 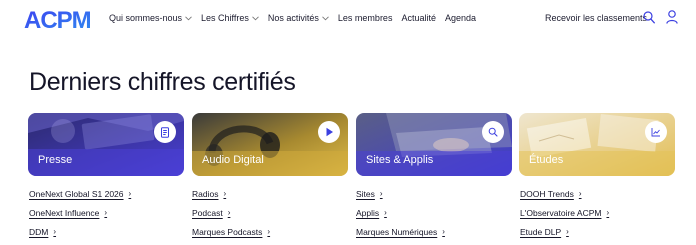 I want to click on link-onenext-global: OneNext Global S1 2026 ›, so click(x=80, y=193).